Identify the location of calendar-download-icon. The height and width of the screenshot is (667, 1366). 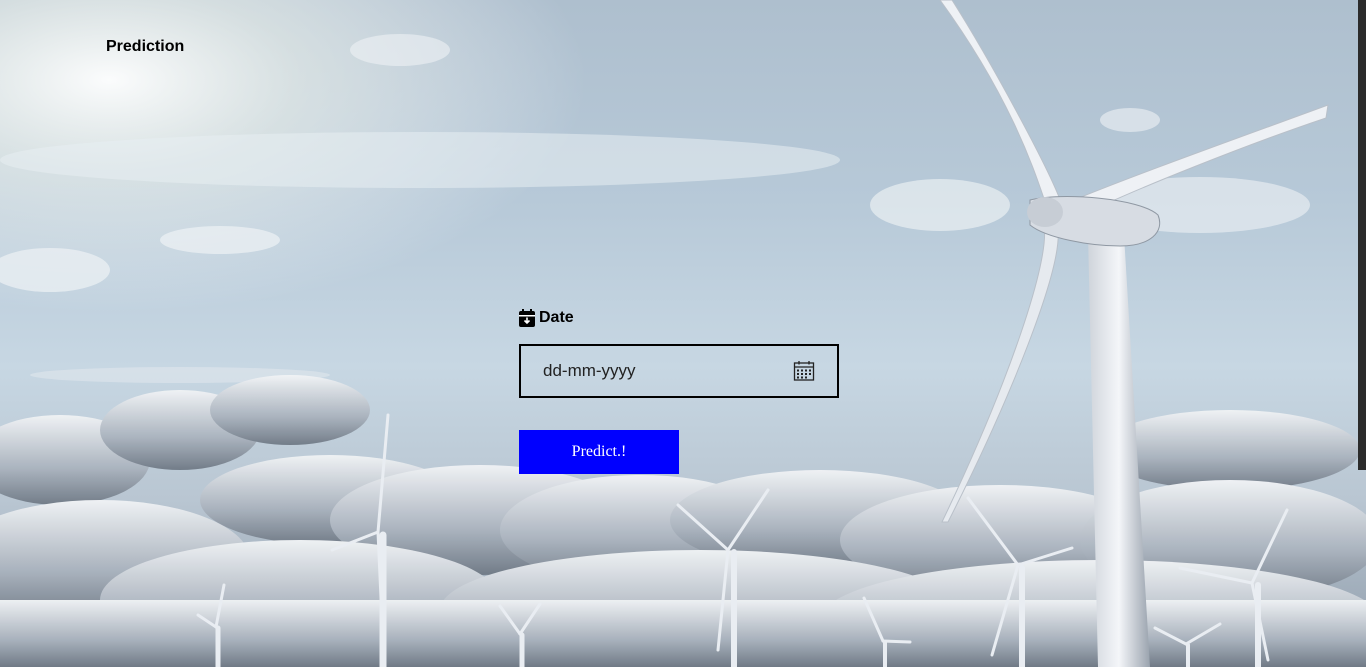
(527, 318).